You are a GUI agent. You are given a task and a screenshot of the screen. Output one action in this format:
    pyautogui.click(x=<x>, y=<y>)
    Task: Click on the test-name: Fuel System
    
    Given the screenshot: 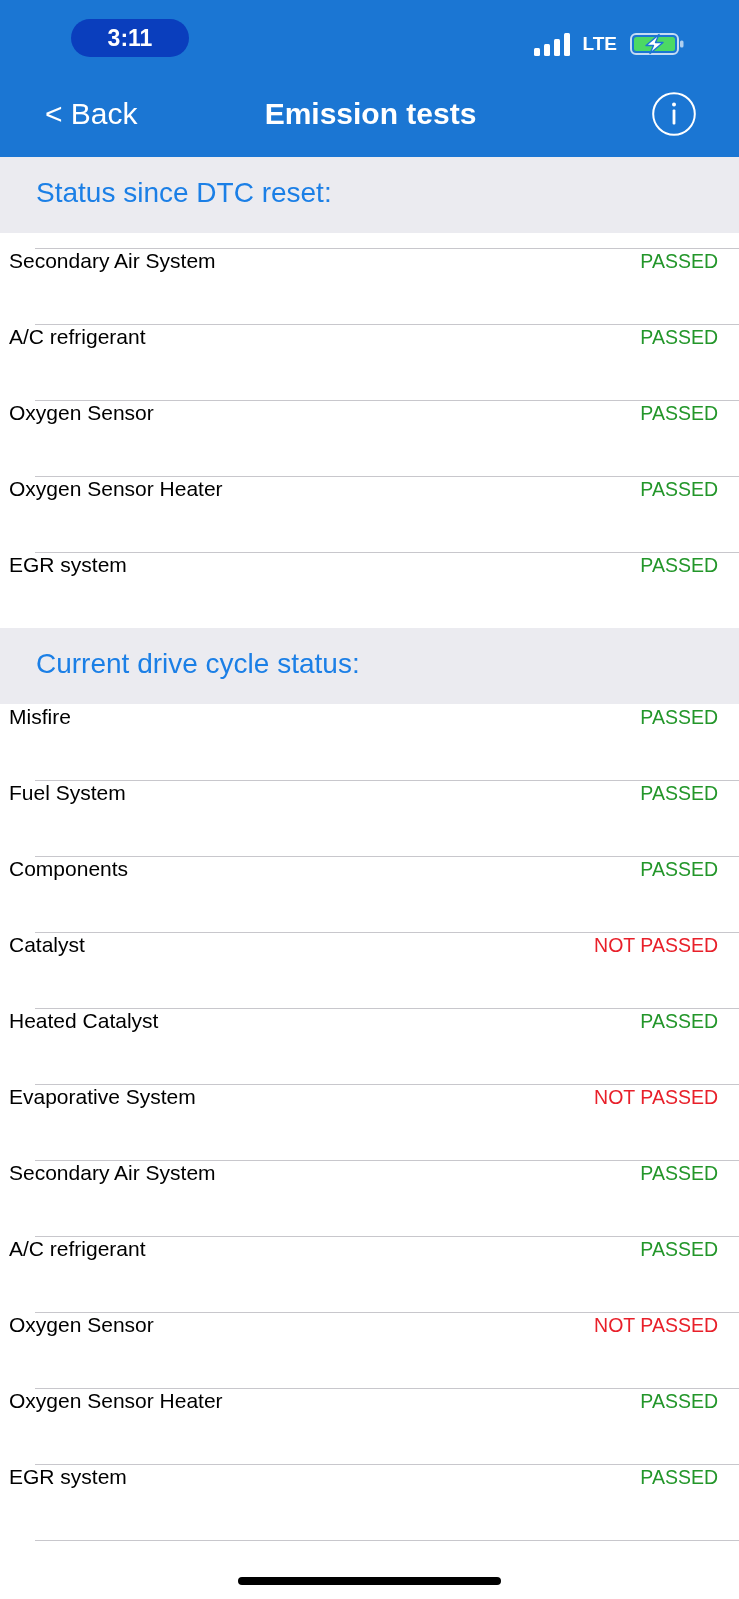 What is the action you would take?
    pyautogui.click(x=67, y=793)
    